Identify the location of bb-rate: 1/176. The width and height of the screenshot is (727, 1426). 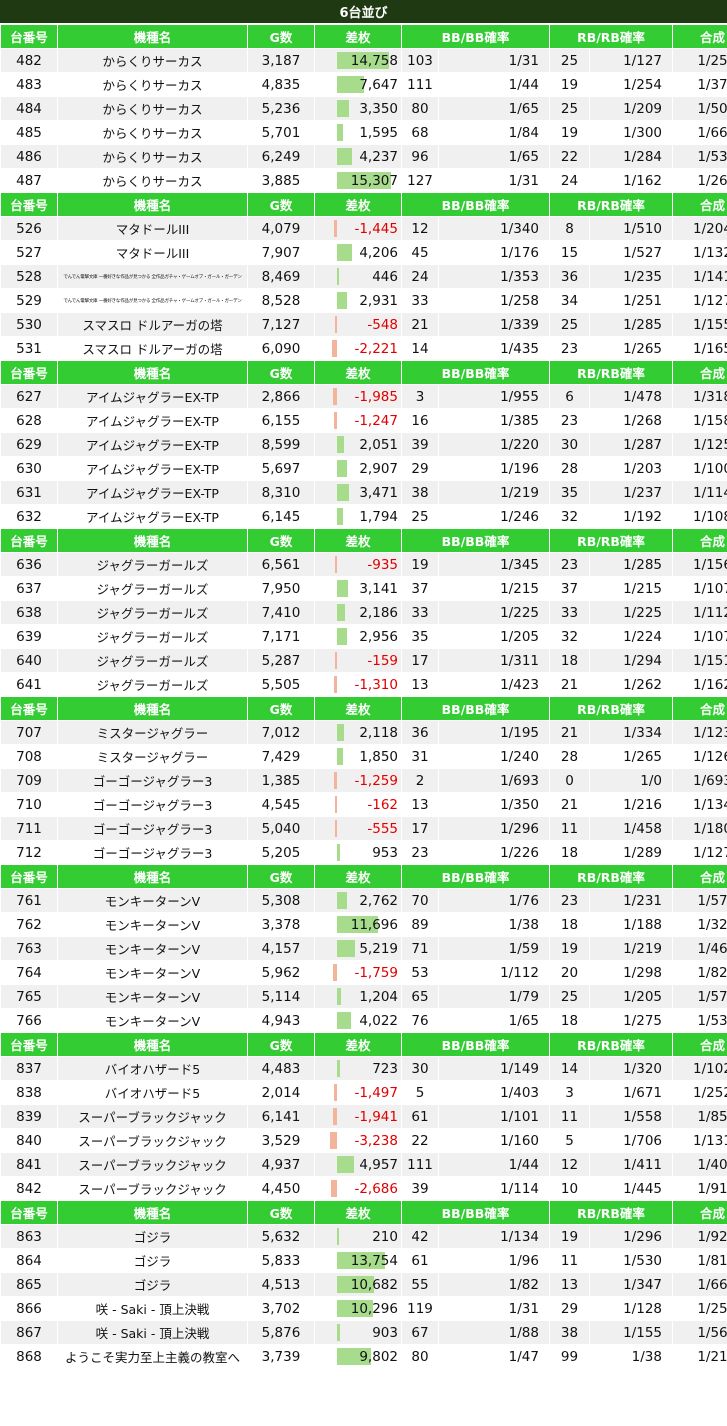
(494, 252).